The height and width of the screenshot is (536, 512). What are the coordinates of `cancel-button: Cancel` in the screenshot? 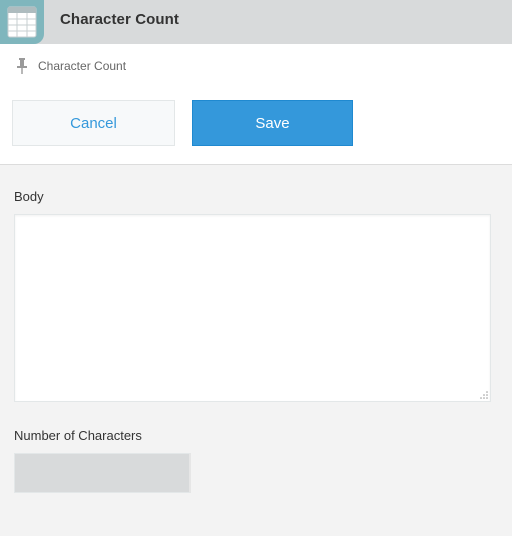 It's located at (93, 123).